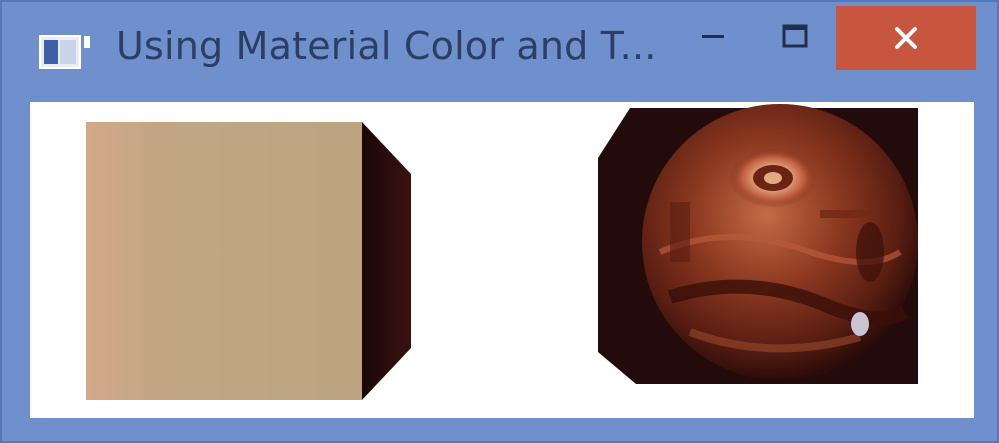 This screenshot has width=999, height=443. What do you see at coordinates (66, 52) in the screenshot?
I see `app-icon` at bounding box center [66, 52].